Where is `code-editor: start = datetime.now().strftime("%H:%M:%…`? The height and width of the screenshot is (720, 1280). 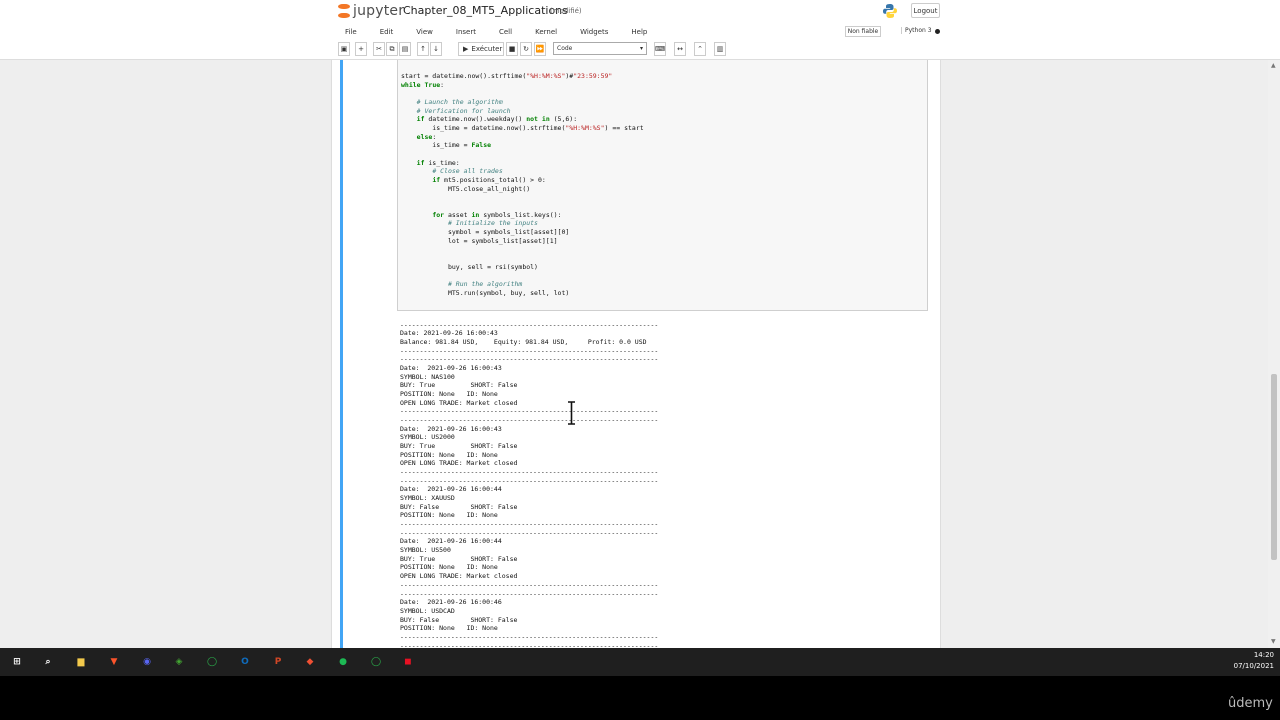 code-editor: start = datetime.now().strftime("%H:%M:%… is located at coordinates (522, 184).